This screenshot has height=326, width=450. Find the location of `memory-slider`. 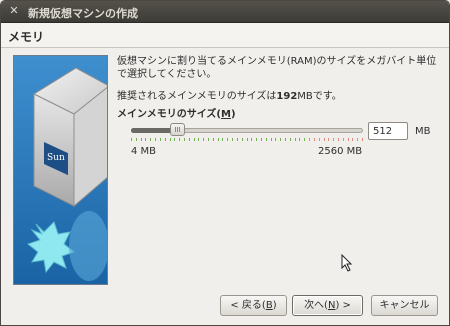

memory-slider is located at coordinates (247, 133).